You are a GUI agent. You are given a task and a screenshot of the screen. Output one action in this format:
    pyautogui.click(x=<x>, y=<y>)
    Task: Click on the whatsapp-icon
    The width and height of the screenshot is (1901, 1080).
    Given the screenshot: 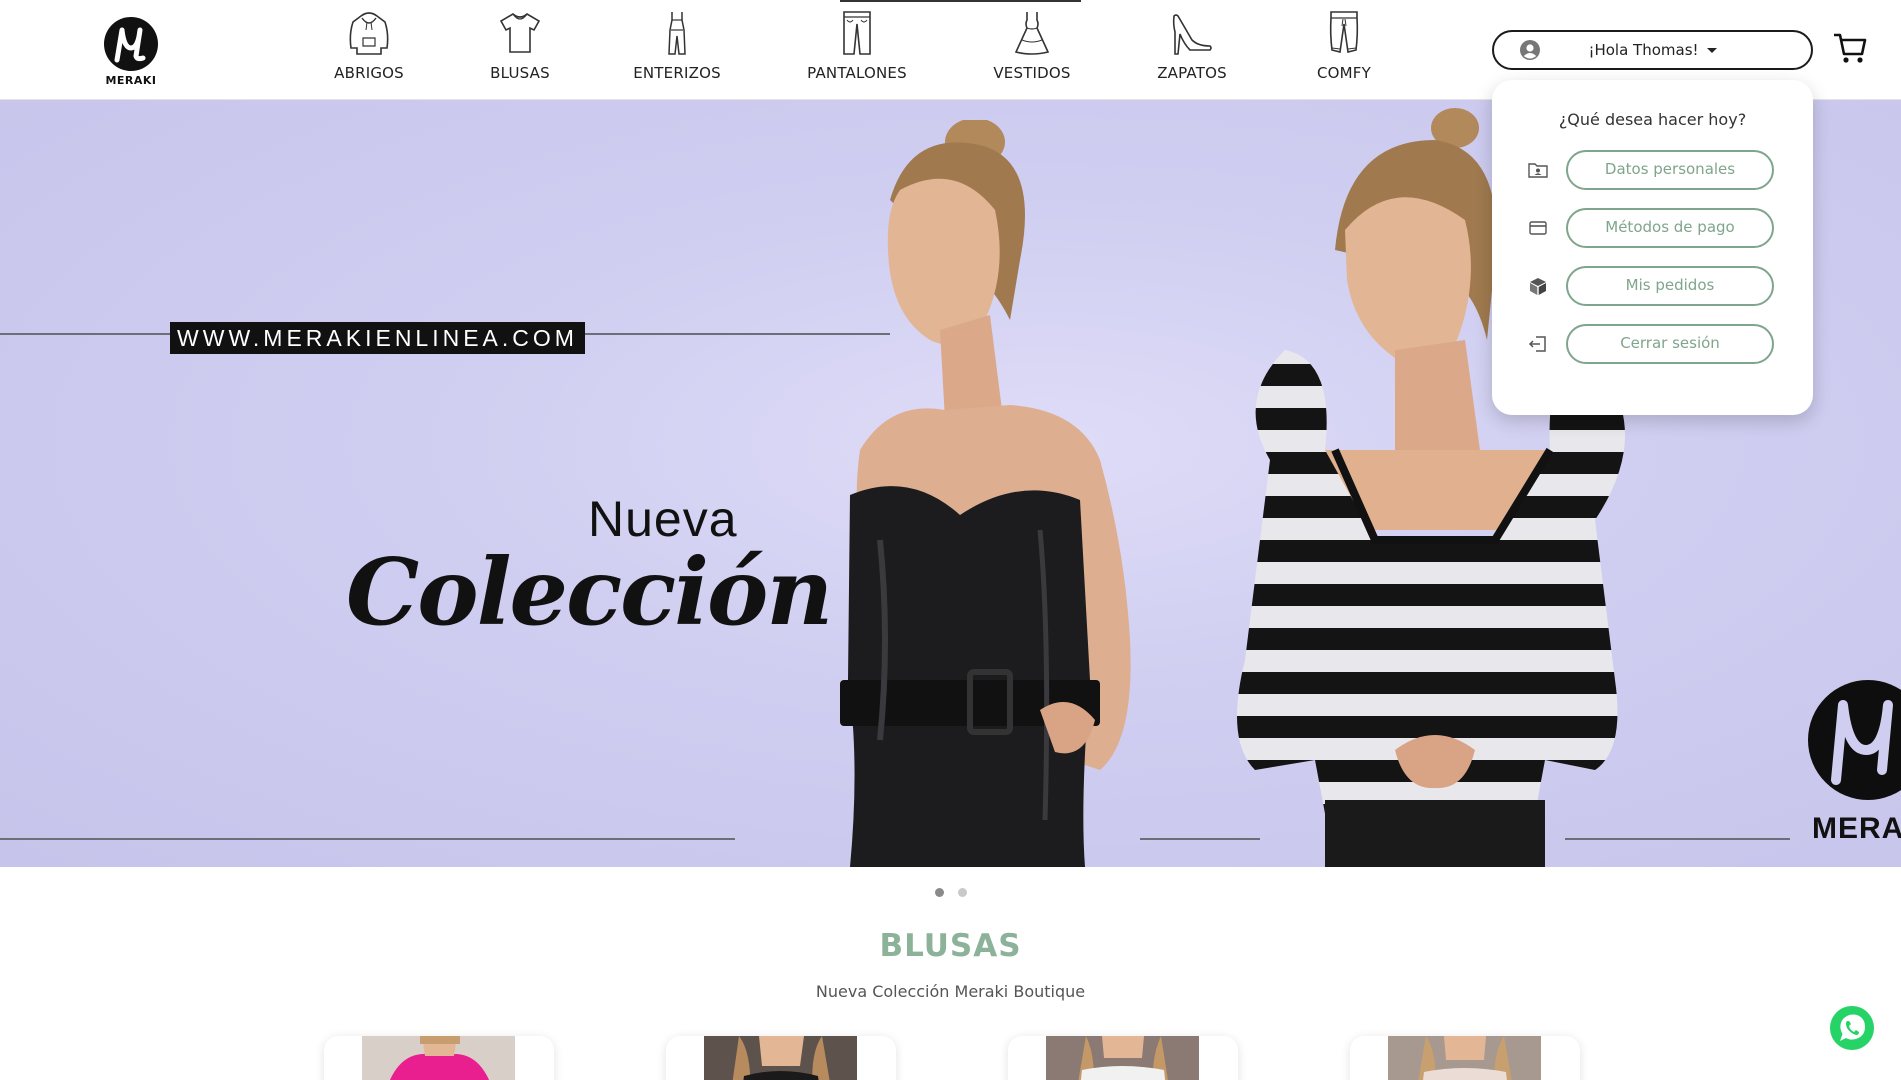 What is the action you would take?
    pyautogui.click(x=1852, y=1028)
    